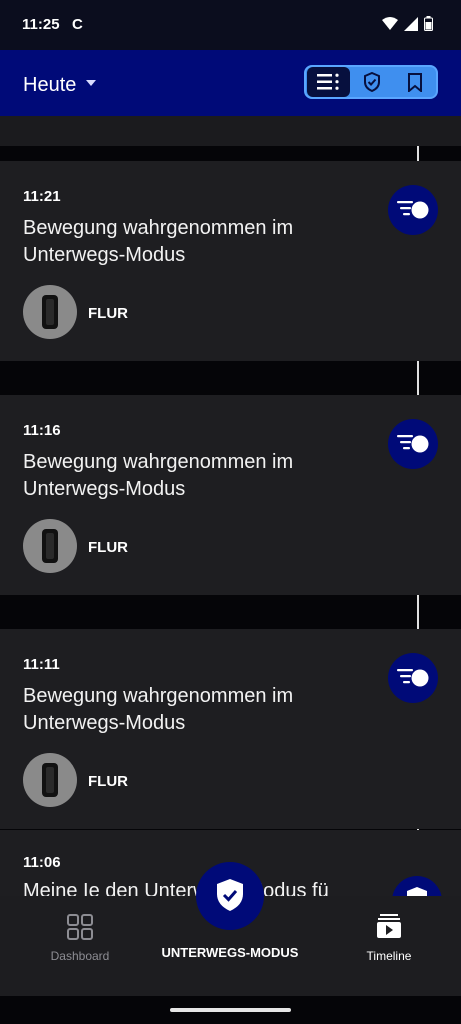  I want to click on nav-timeline-label: Timeline, so click(389, 956).